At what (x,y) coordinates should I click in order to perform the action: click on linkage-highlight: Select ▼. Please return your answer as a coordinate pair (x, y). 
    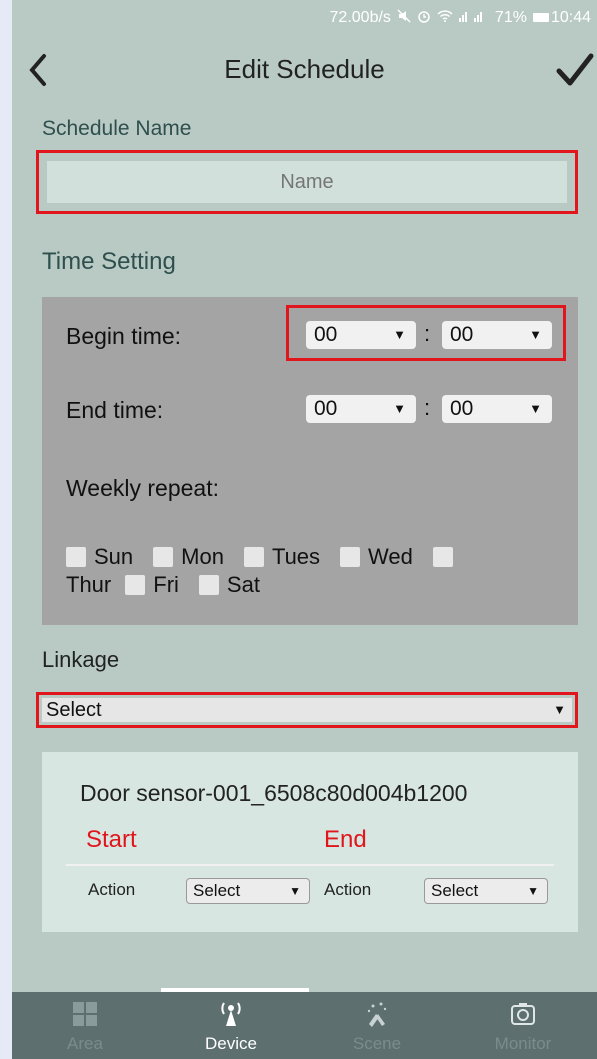
    Looking at the image, I should click on (307, 710).